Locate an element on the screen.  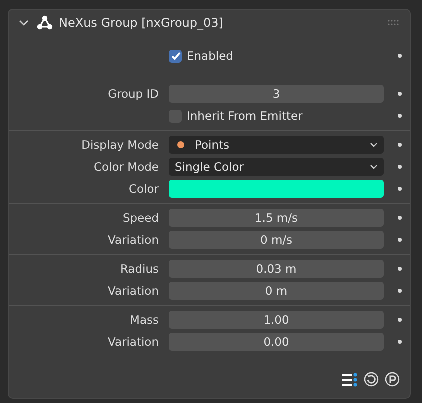
refresh-icon is located at coordinates (371, 379).